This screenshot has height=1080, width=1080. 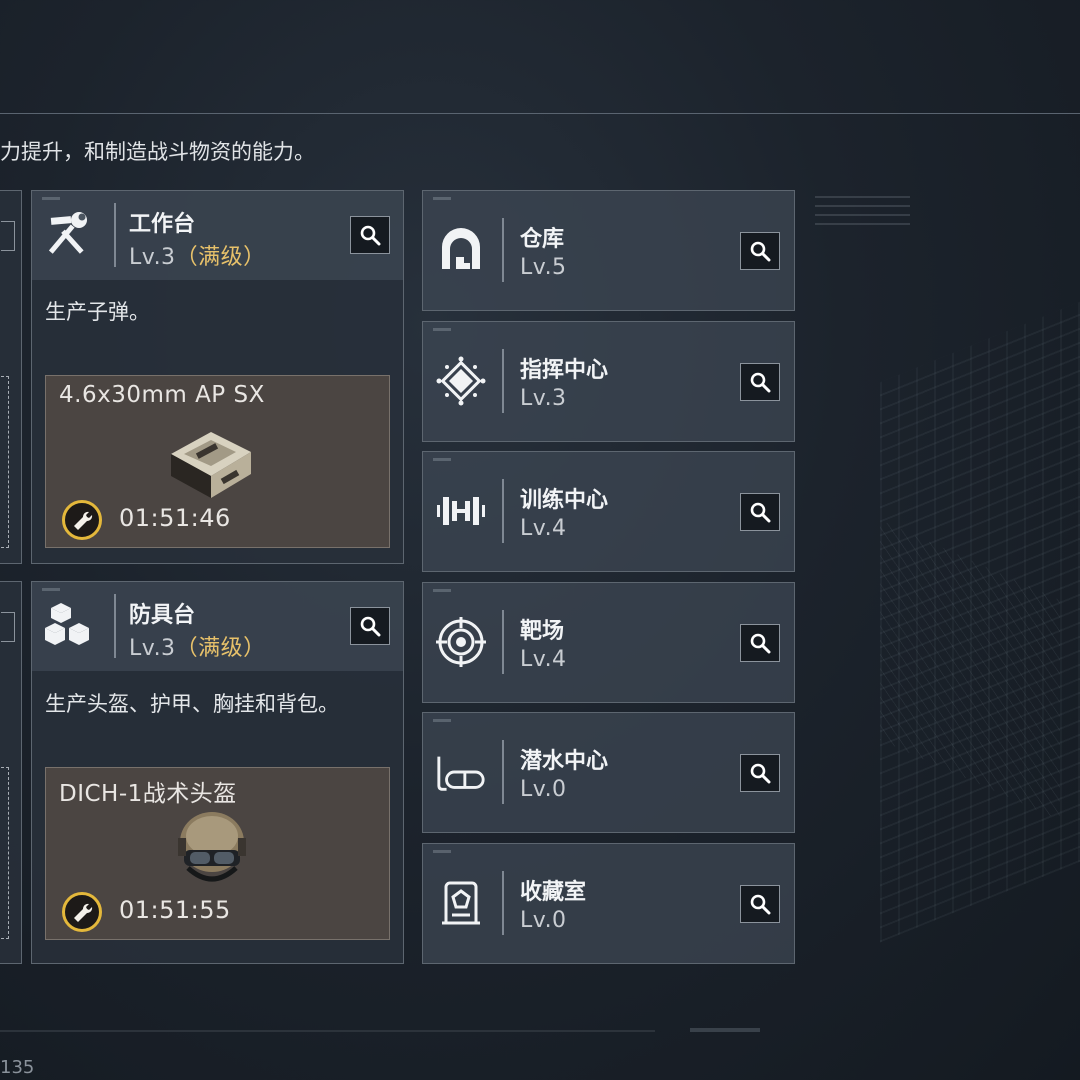 I want to click on dumbbell-icon, so click(x=461, y=511).